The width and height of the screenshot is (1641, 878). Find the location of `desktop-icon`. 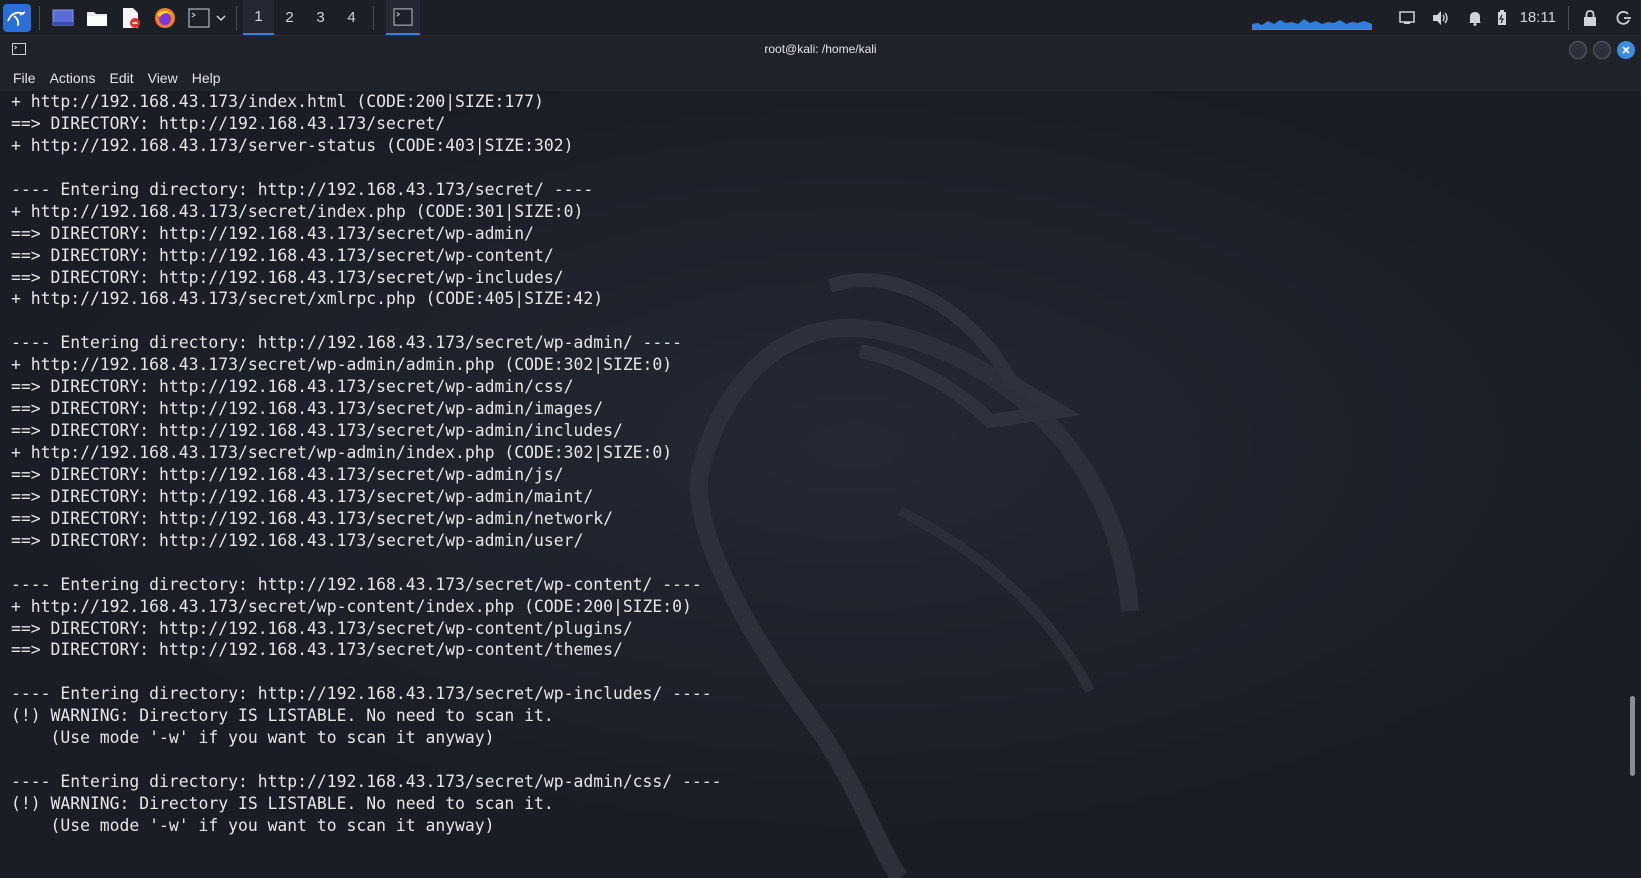

desktop-icon is located at coordinates (63, 18).